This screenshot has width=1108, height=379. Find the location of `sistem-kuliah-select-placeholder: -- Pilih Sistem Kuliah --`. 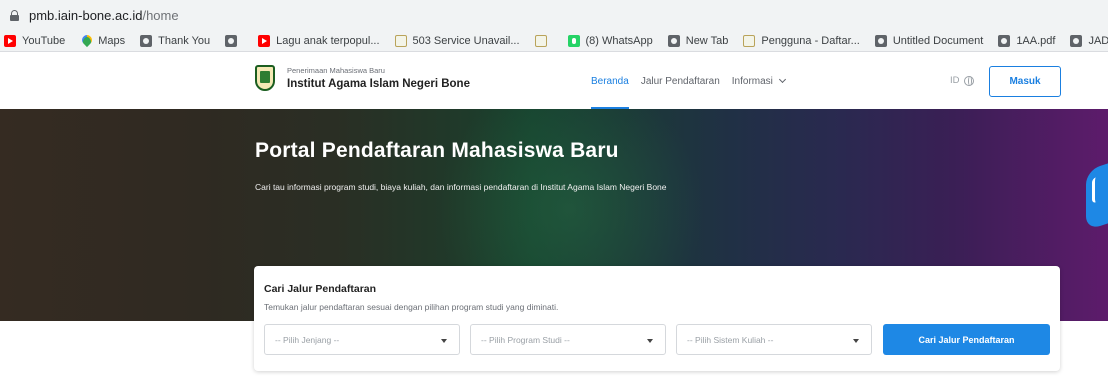

sistem-kuliah-select-placeholder: -- Pilih Sistem Kuliah -- is located at coordinates (730, 339).